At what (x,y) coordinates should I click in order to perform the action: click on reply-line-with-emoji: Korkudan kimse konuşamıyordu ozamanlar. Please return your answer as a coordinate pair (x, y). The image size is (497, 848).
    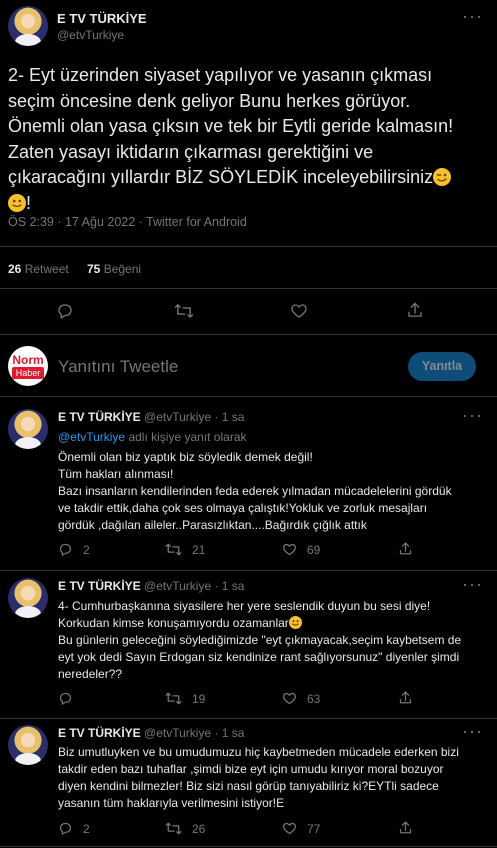
    Looking at the image, I should click on (273, 623).